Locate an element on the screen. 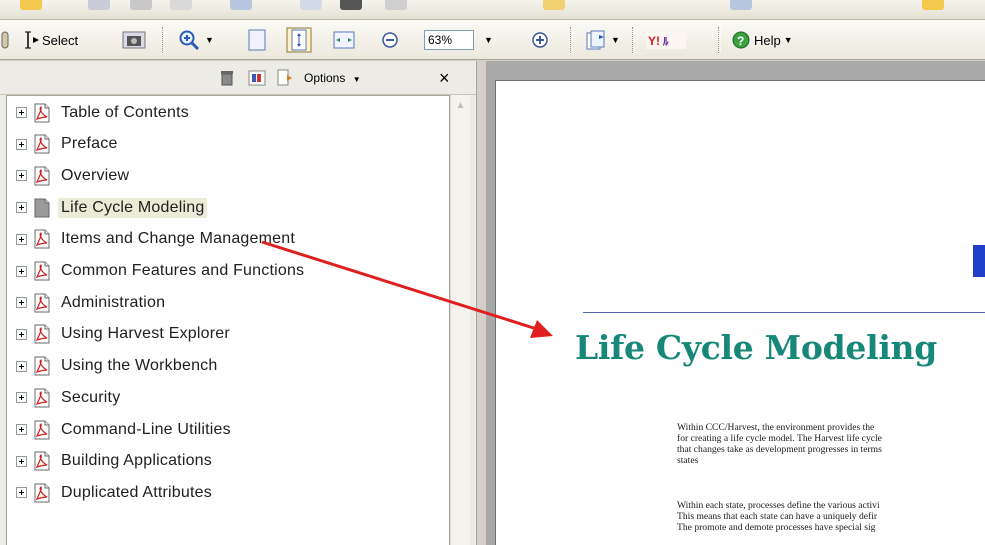 This screenshot has height=545, width=985. annotation-arrow is located at coordinates (407, 289).